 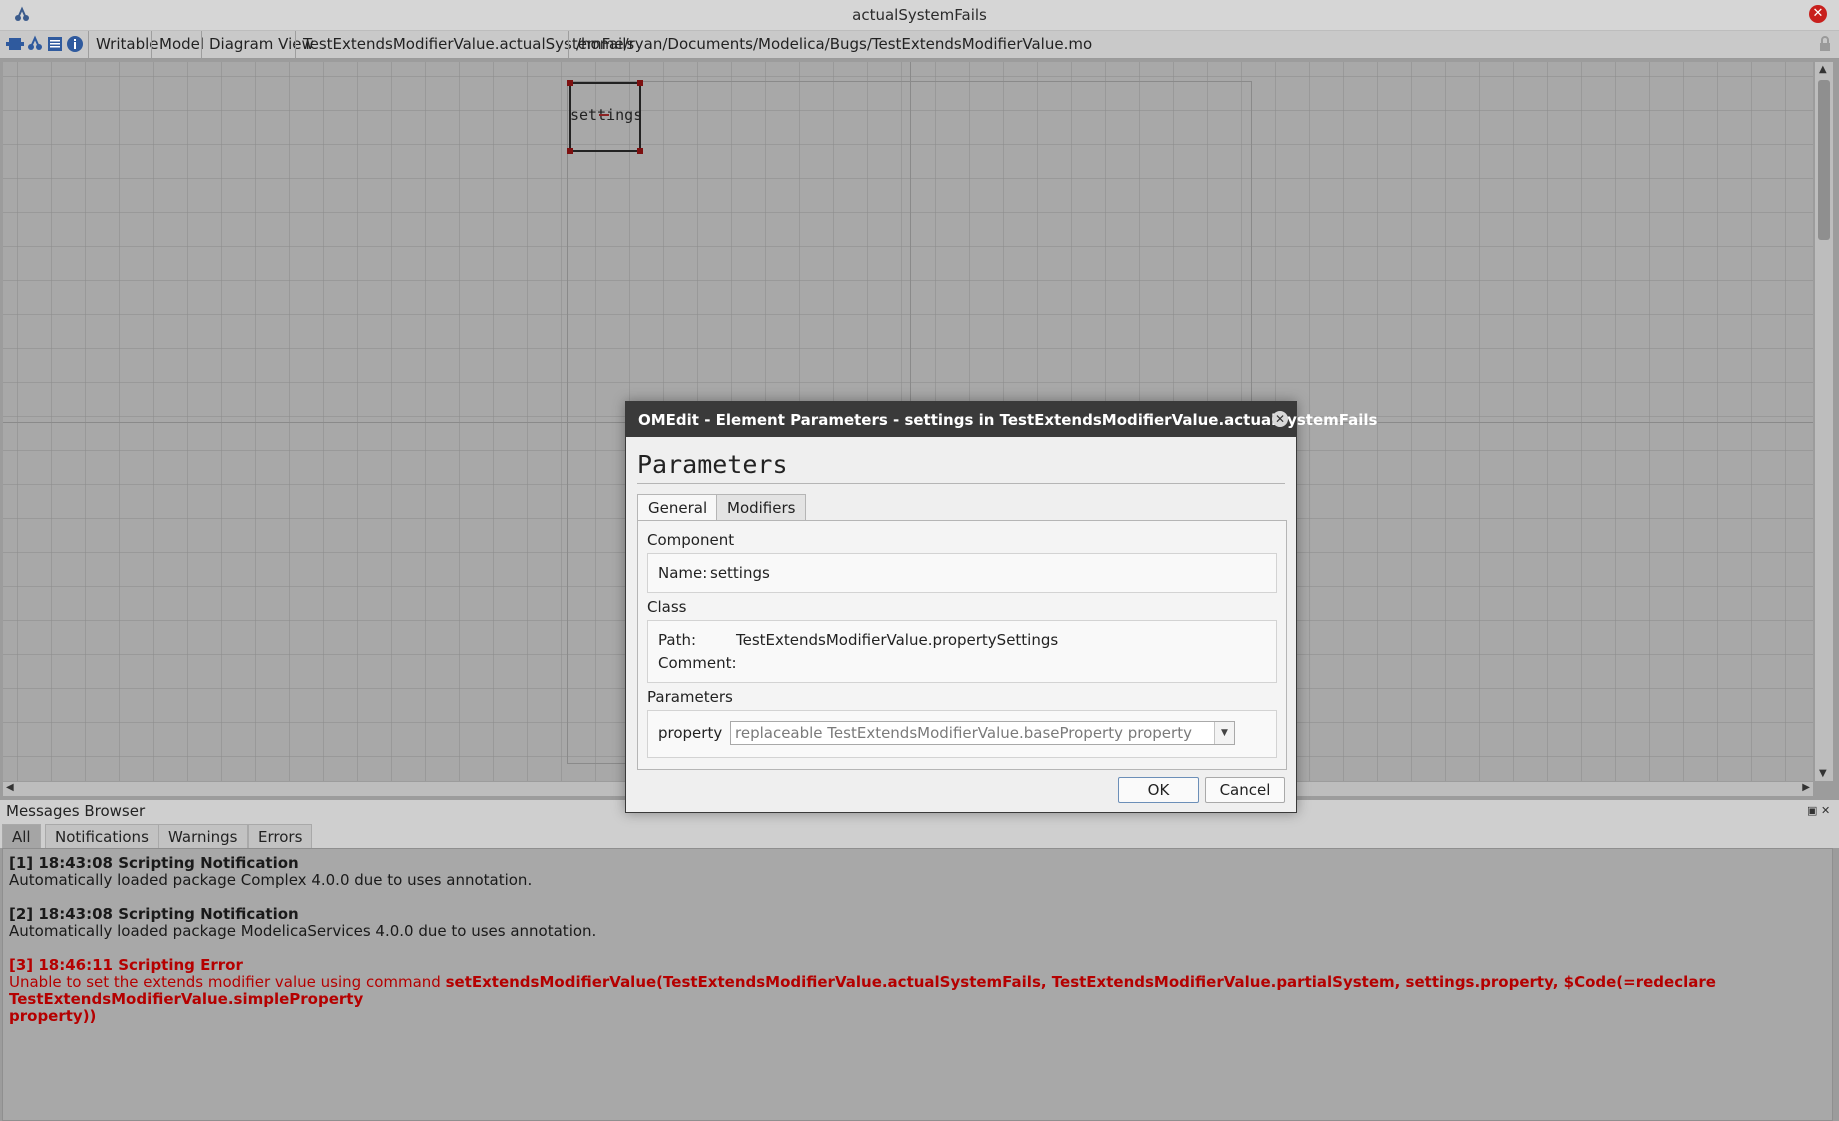 I want to click on error-command-continued: property)), so click(x=53, y=1016).